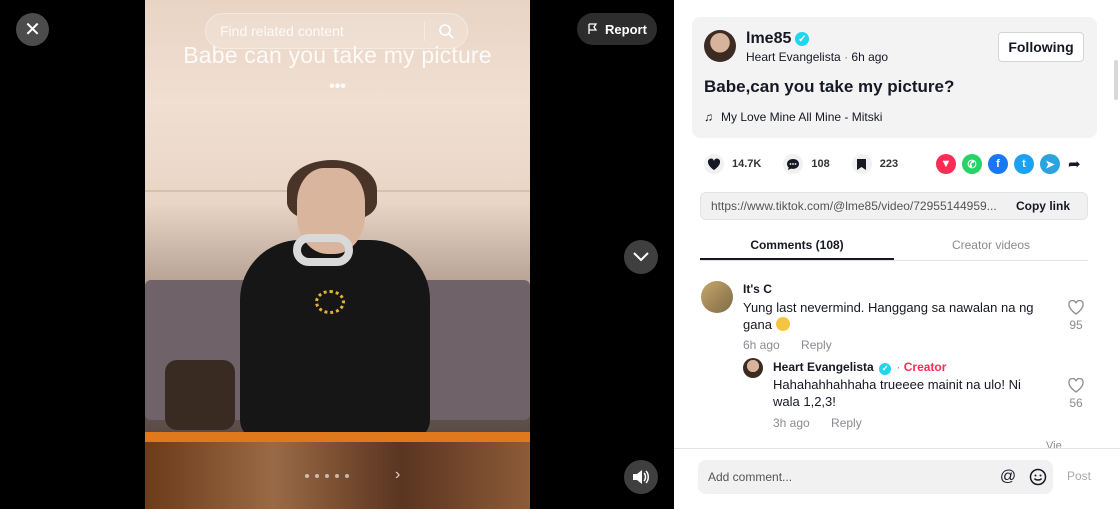  Describe the element at coordinates (1043, 206) in the screenshot. I see `copy-link-button: Copy link` at that location.